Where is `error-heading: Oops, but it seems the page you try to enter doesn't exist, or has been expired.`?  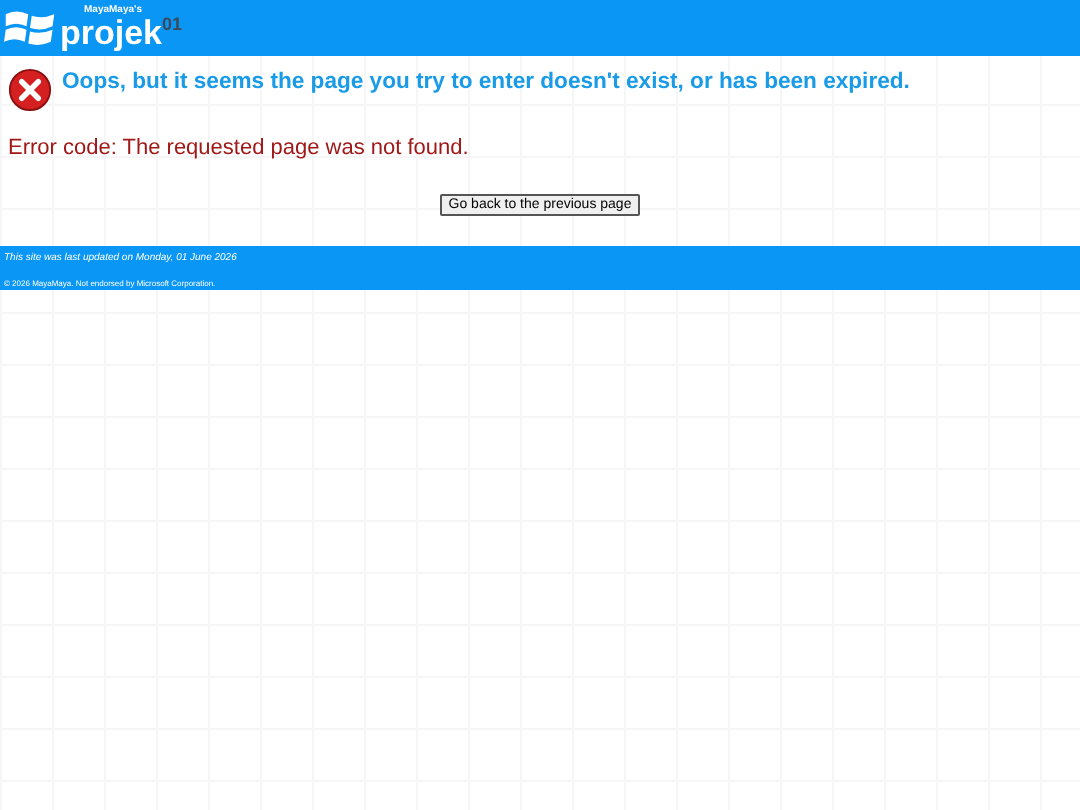
error-heading: Oops, but it seems the page you try to enter doesn't exist, or has been expired. is located at coordinates (486, 82).